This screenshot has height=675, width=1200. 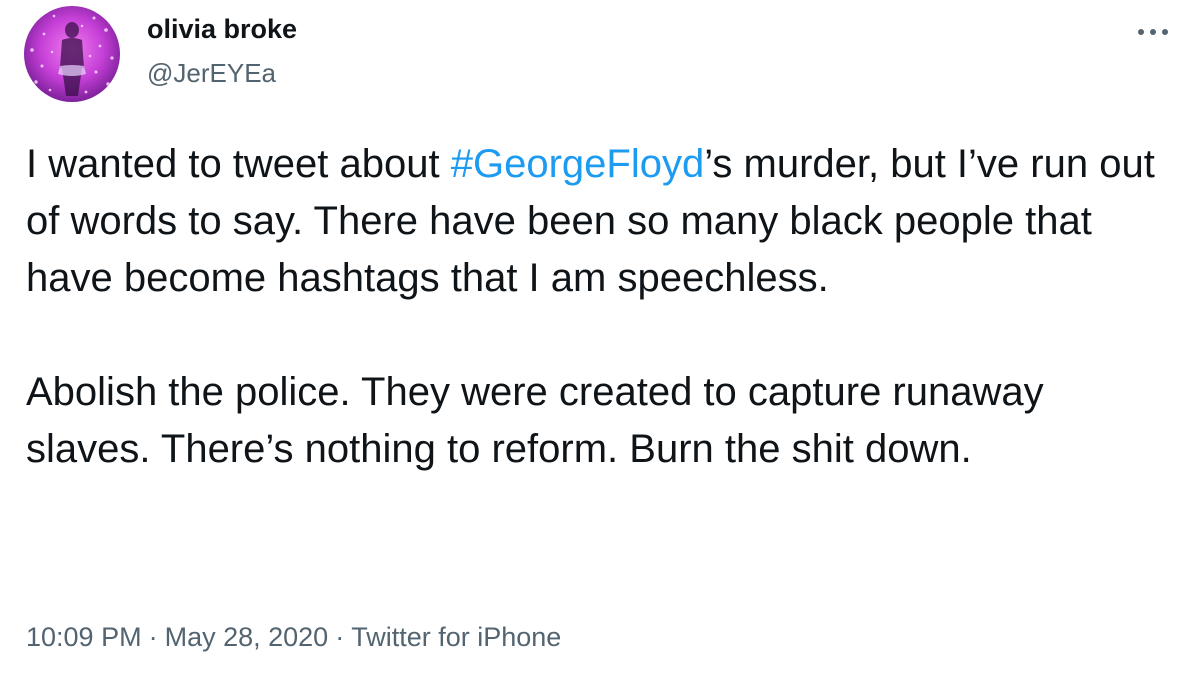 What do you see at coordinates (456, 637) in the screenshot?
I see `tweet-source: Twitter for iPhone` at bounding box center [456, 637].